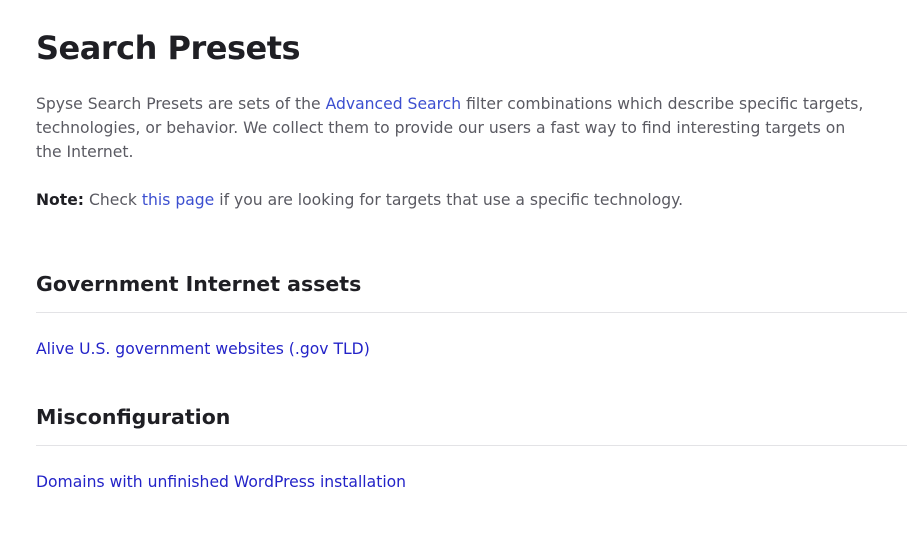 The width and height of the screenshot is (907, 543). Describe the element at coordinates (199, 284) in the screenshot. I see `section-heading-government: Government Internet assets` at that location.